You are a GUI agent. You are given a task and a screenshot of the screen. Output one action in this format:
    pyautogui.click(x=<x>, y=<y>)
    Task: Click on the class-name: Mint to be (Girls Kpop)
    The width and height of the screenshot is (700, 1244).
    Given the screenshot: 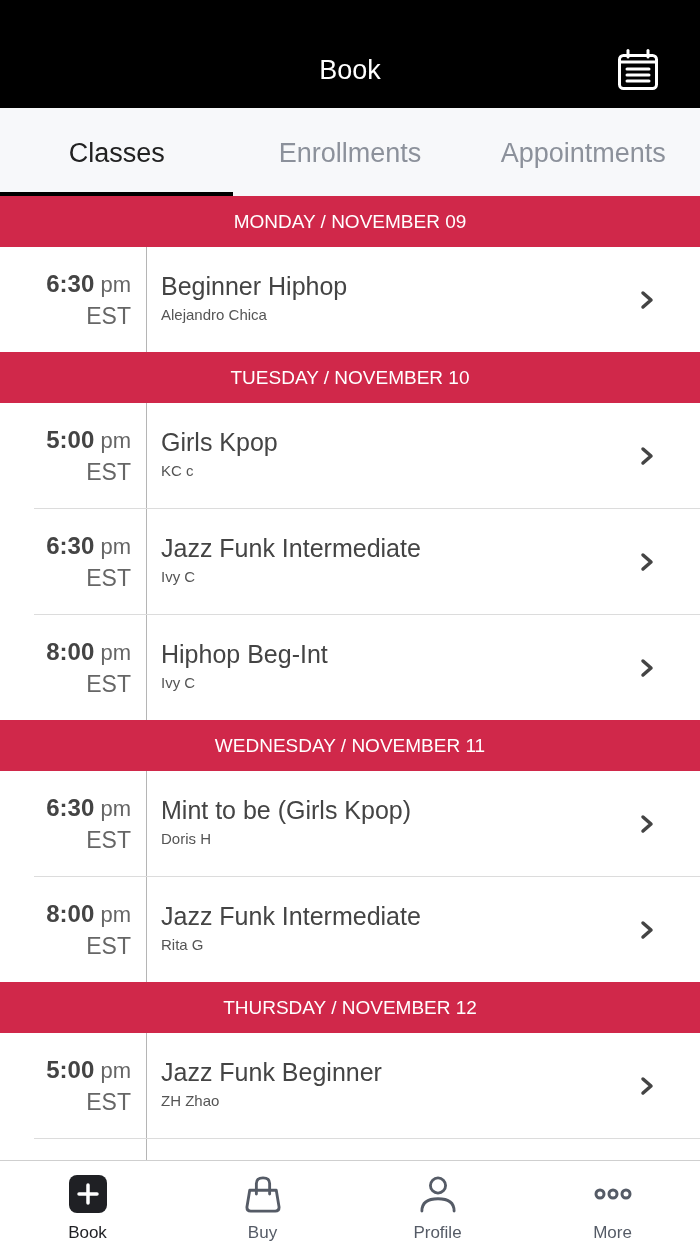 What is the action you would take?
    pyautogui.click(x=287, y=810)
    